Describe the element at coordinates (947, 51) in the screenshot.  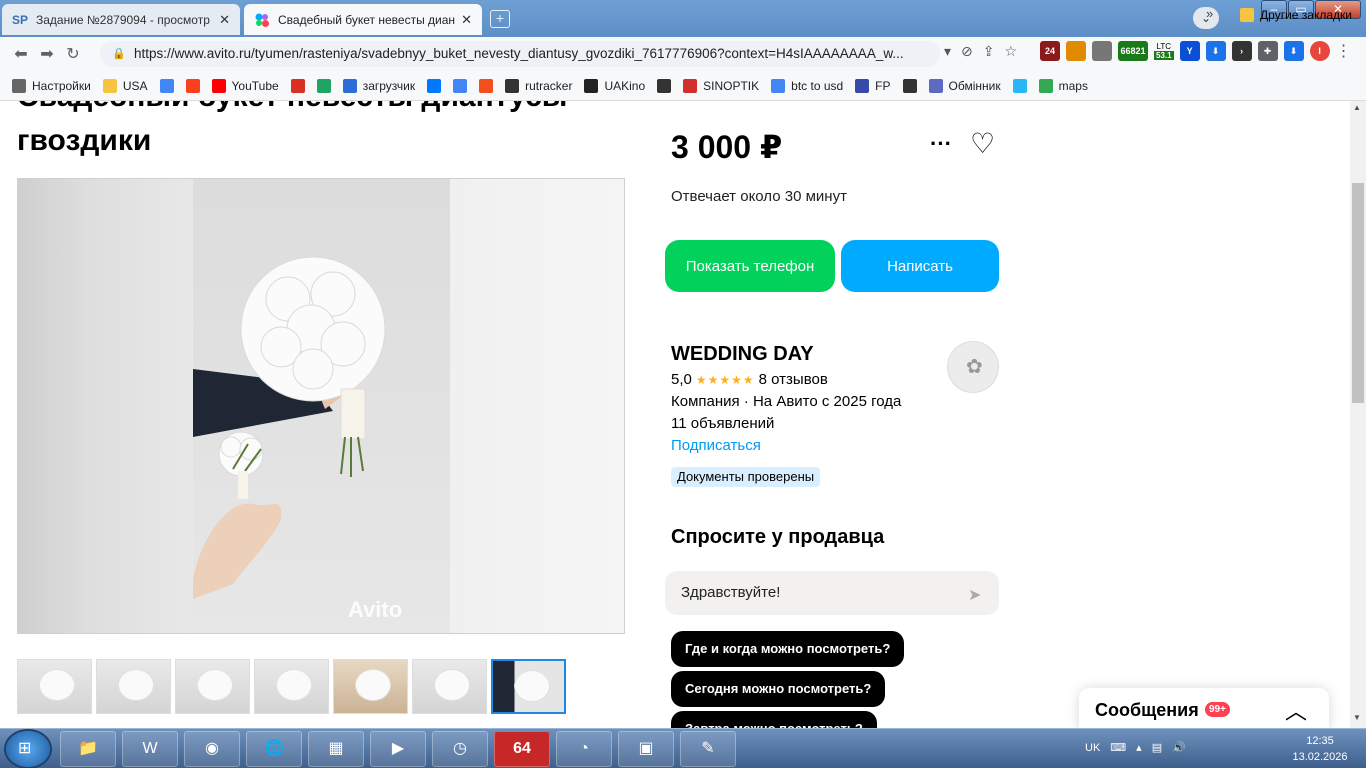
I see `dropdown-icon: ▾` at that location.